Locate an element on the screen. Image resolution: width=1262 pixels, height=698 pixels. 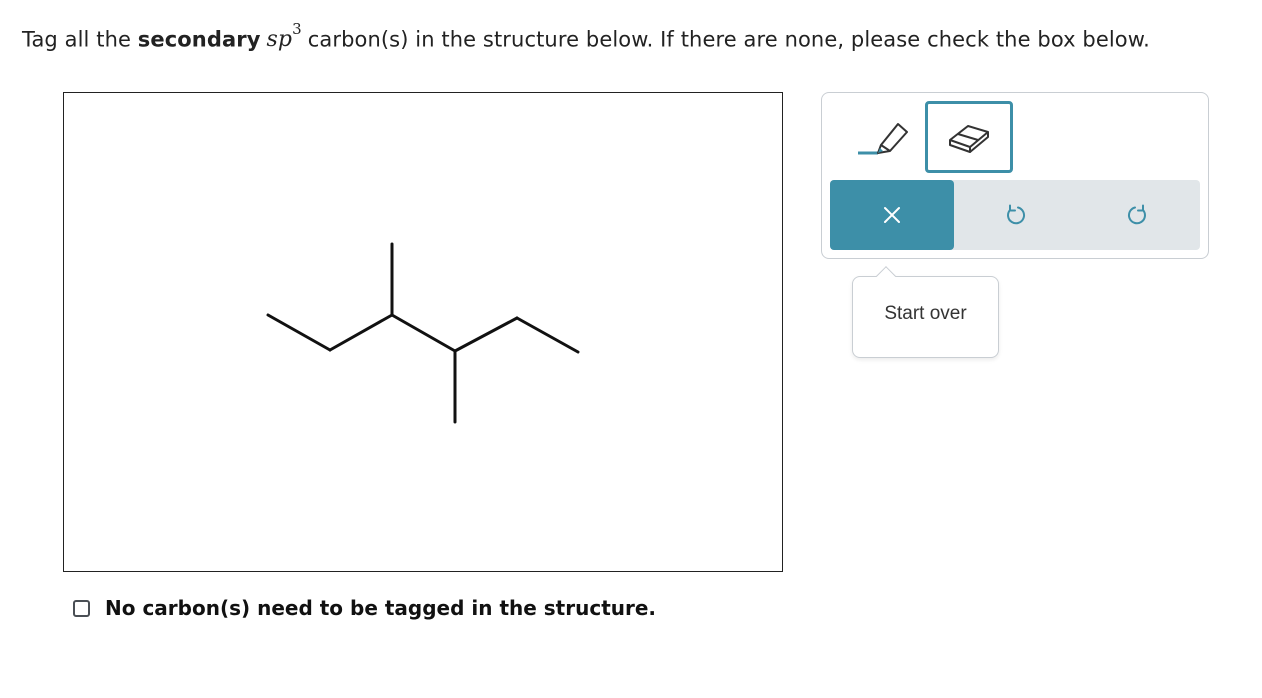
bond-c5-c6 is located at coordinates (547, 335).